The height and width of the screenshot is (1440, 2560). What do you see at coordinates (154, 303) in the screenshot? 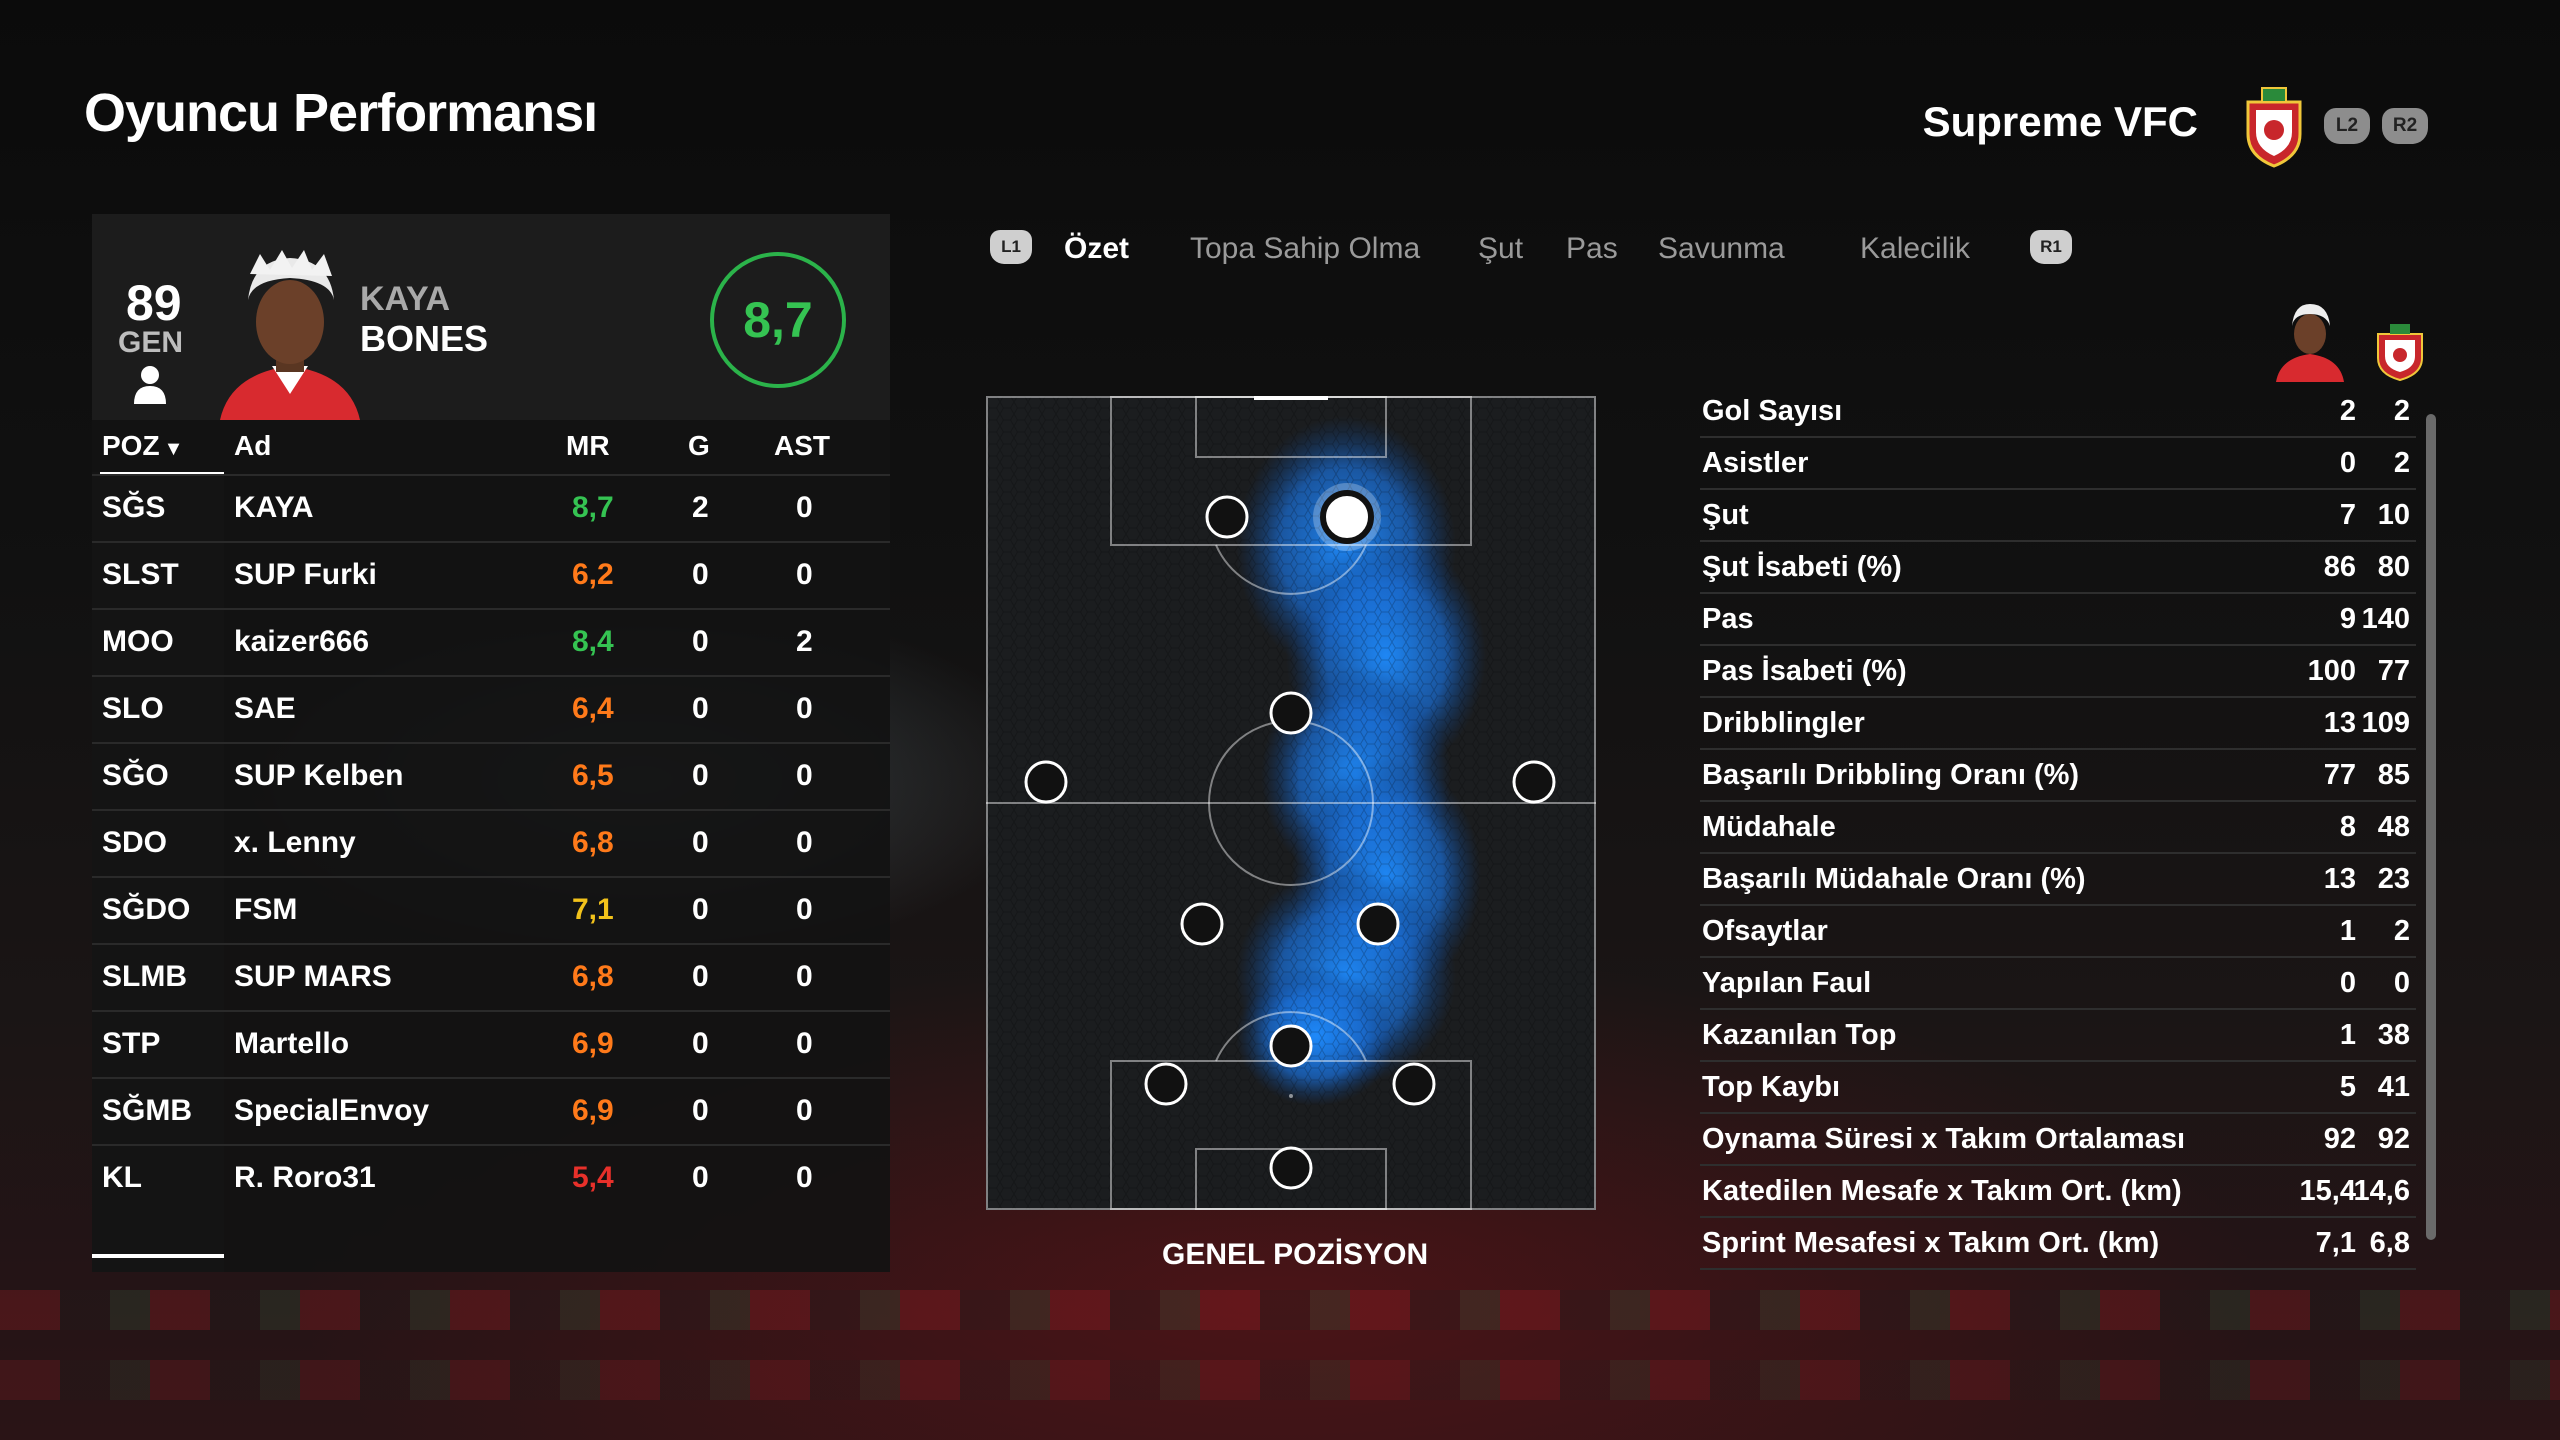
I see `player-overall: 89` at bounding box center [154, 303].